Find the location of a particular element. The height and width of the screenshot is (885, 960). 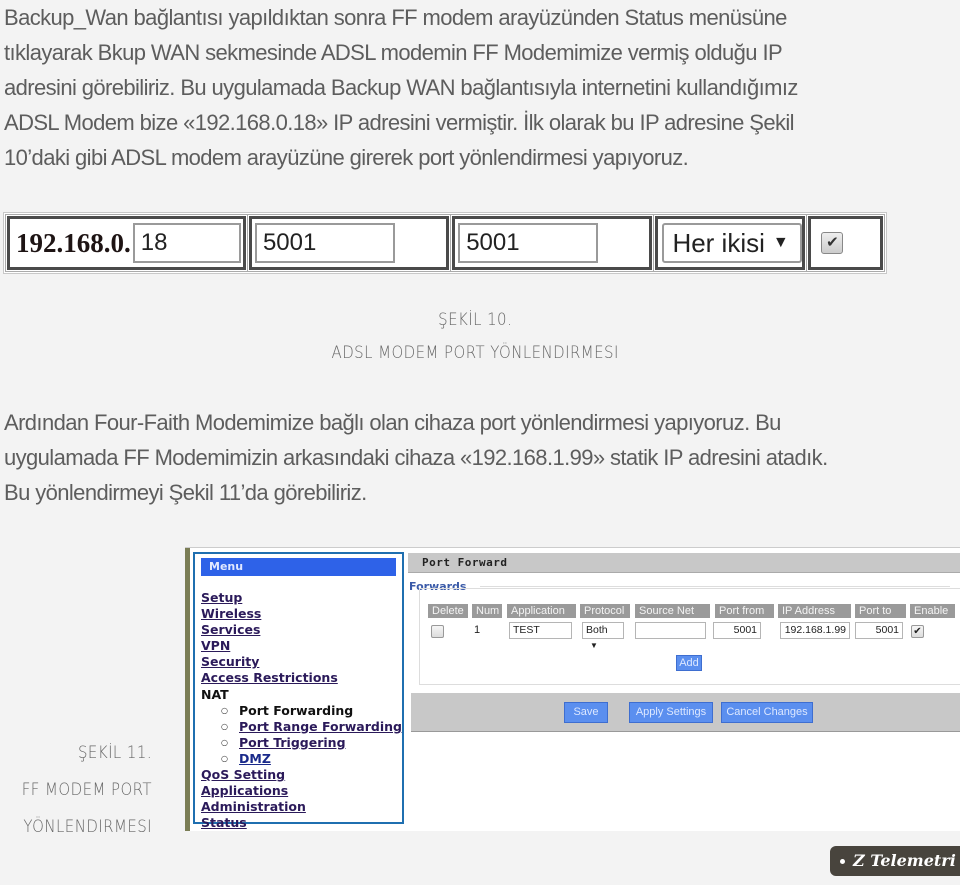

menu-item: Administration is located at coordinates (301, 807).